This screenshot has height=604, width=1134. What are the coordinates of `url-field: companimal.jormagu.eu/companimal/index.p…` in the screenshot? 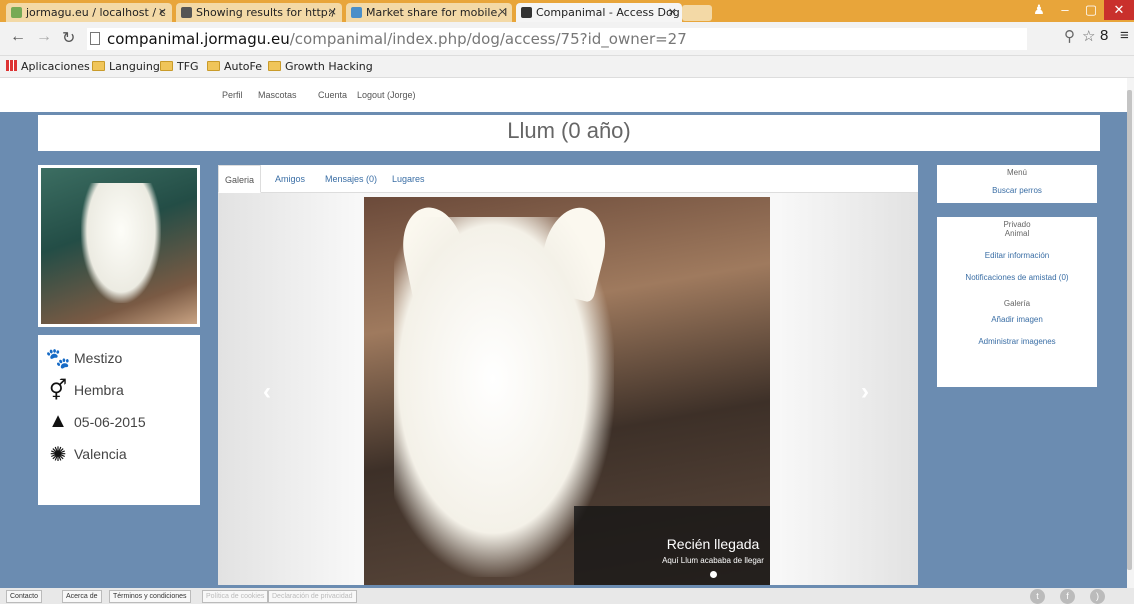 It's located at (557, 39).